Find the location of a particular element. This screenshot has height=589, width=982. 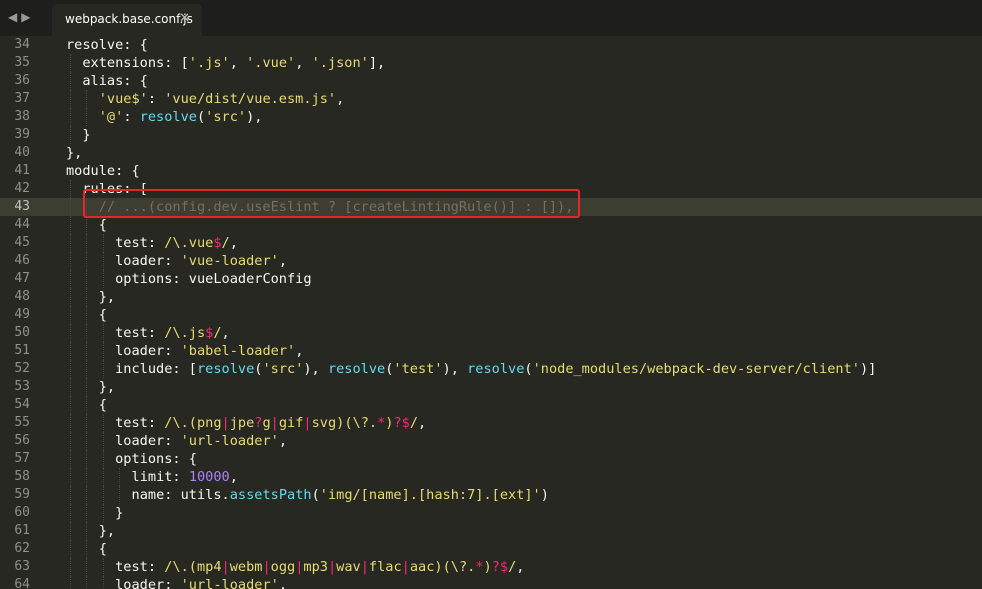

code-token: flac is located at coordinates (385, 567).